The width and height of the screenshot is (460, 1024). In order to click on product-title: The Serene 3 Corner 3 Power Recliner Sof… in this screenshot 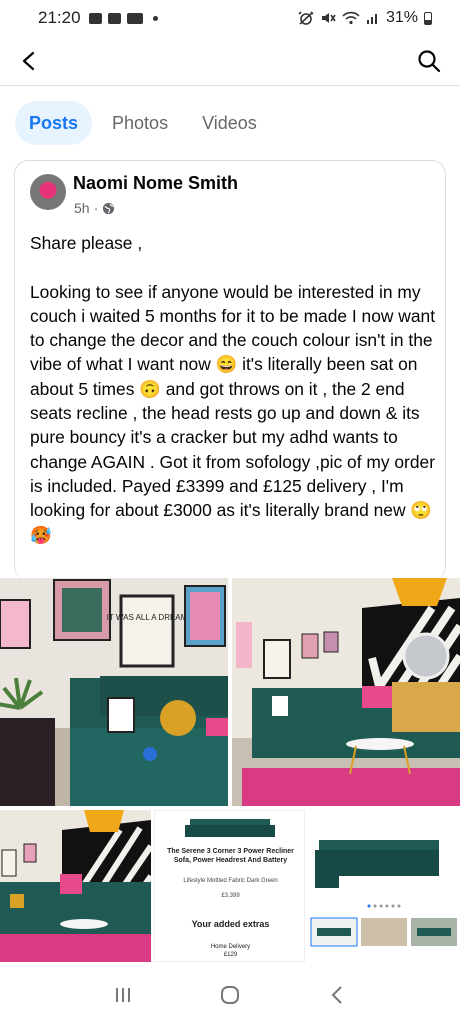, I will do `click(230, 856)`.